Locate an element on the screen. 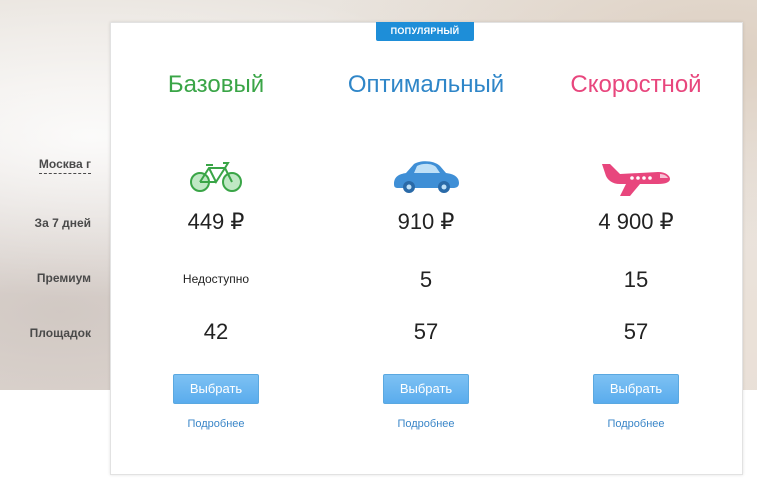 The image size is (757, 480). plan-premium: 15 is located at coordinates (636, 279).